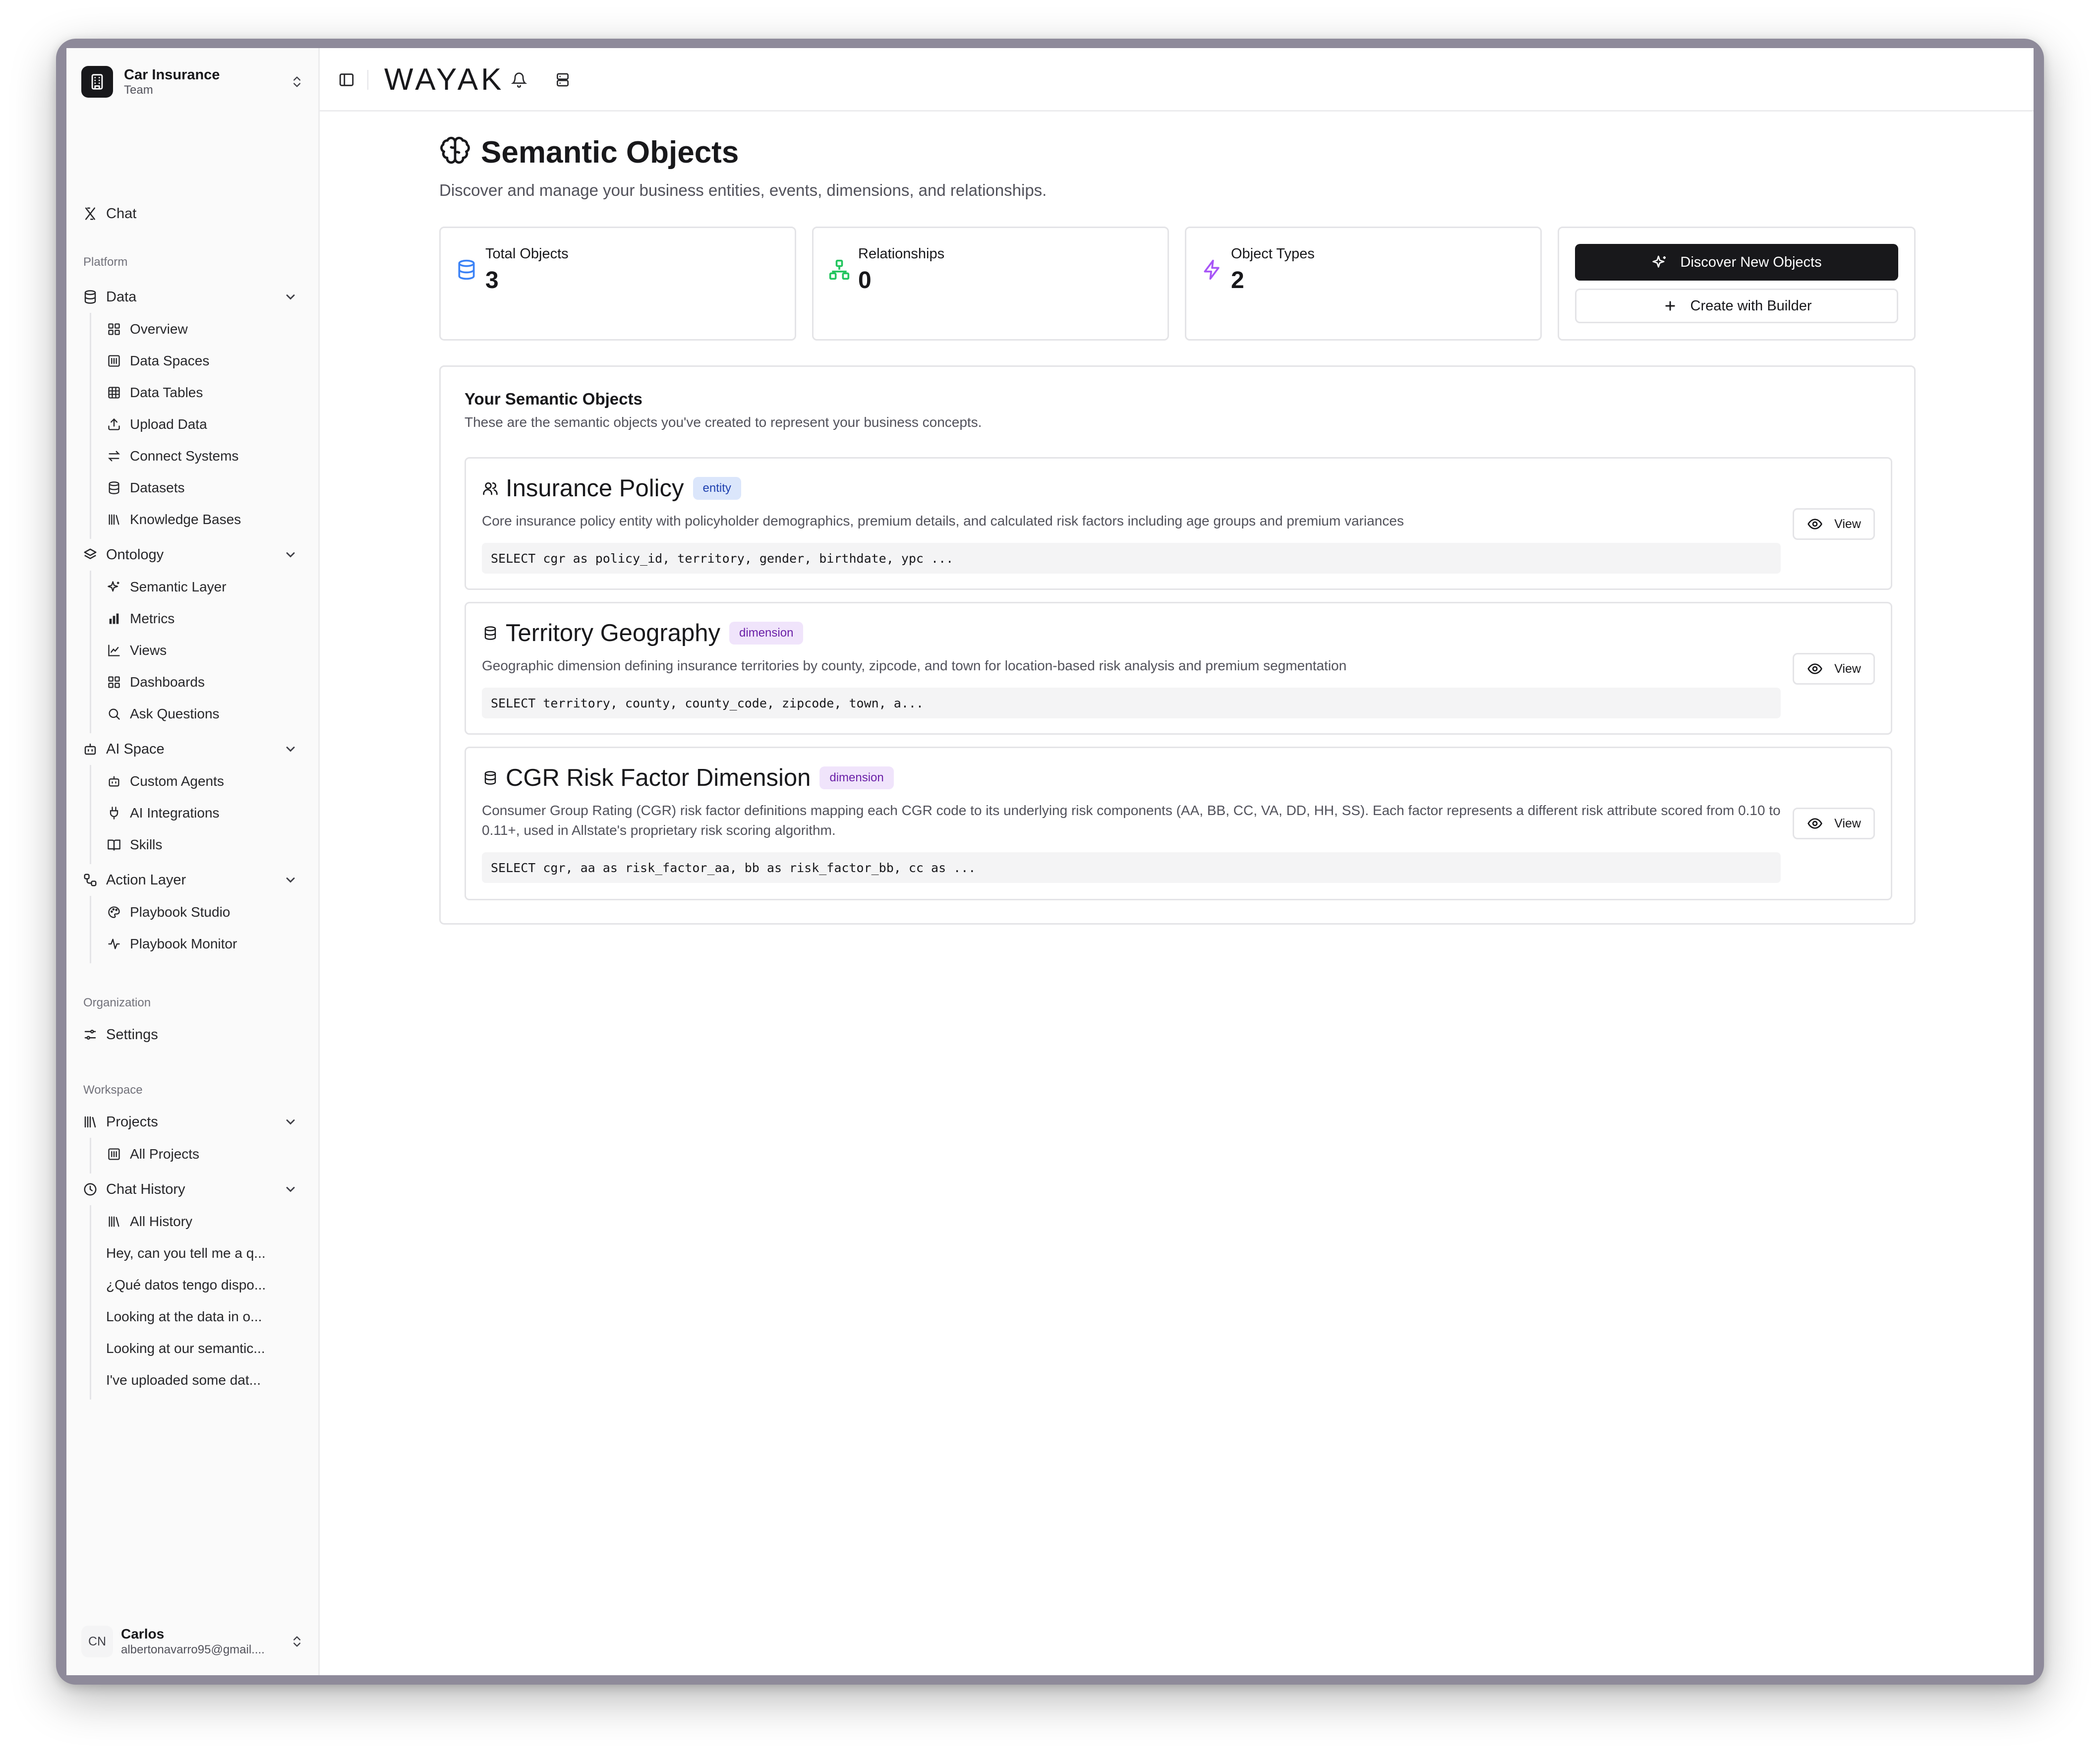  I want to click on bell-icon, so click(519, 80).